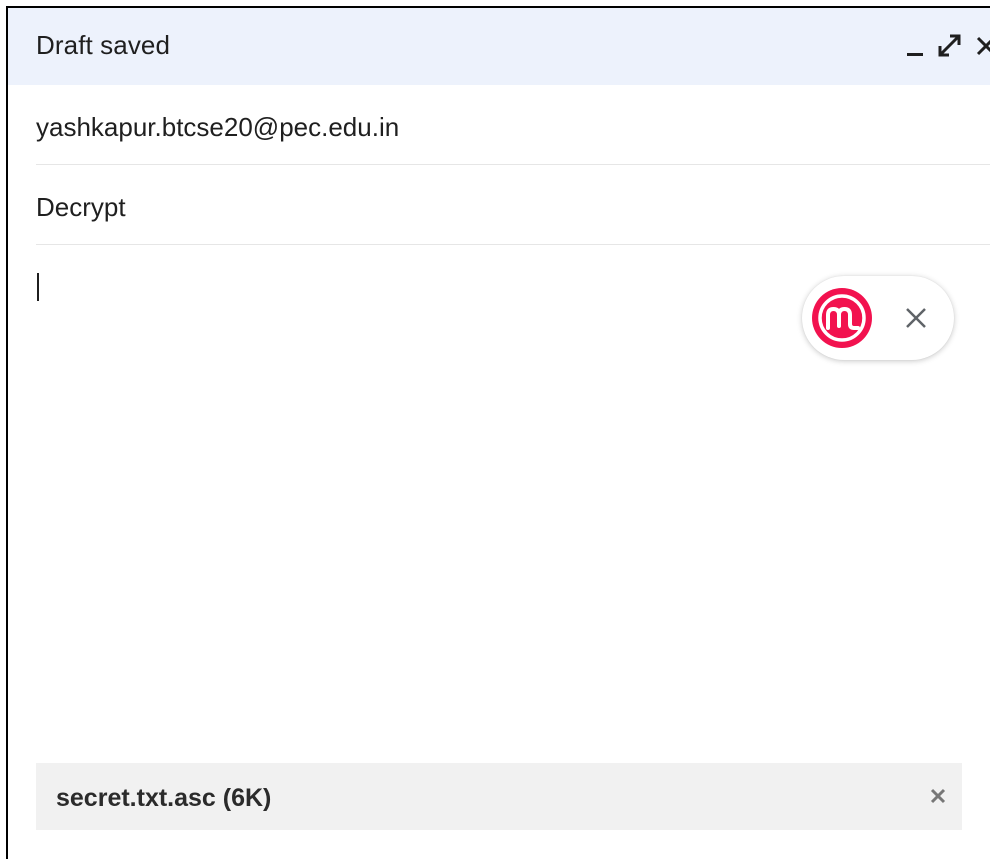 The width and height of the screenshot is (990, 859). Describe the element at coordinates (513, 205) in the screenshot. I see `subject-field: Decrypt` at that location.